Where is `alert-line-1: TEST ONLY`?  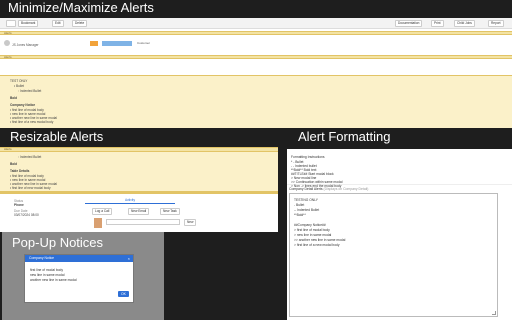
alert-line-1: TEST ONLY is located at coordinates (19, 81).